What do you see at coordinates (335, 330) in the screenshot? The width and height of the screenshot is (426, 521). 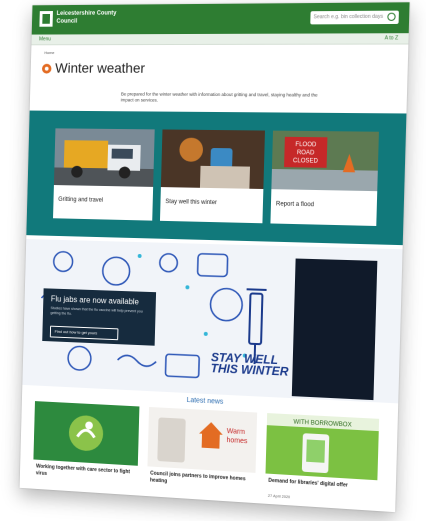 I see `dark-panel` at bounding box center [335, 330].